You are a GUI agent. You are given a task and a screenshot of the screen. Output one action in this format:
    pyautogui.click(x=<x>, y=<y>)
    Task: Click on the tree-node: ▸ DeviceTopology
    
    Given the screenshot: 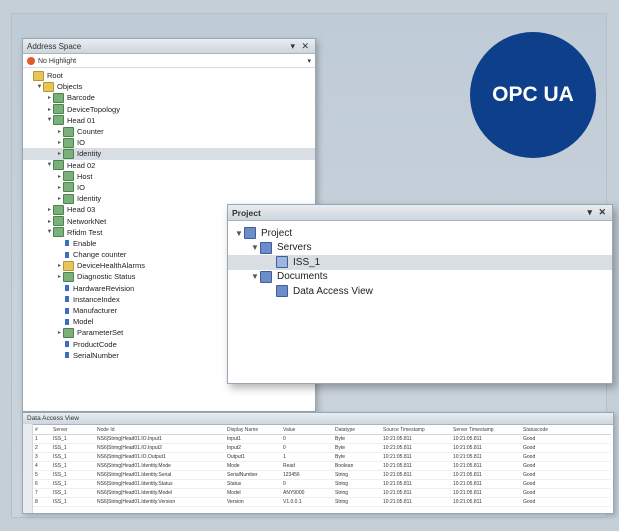 What is the action you would take?
    pyautogui.click(x=169, y=109)
    